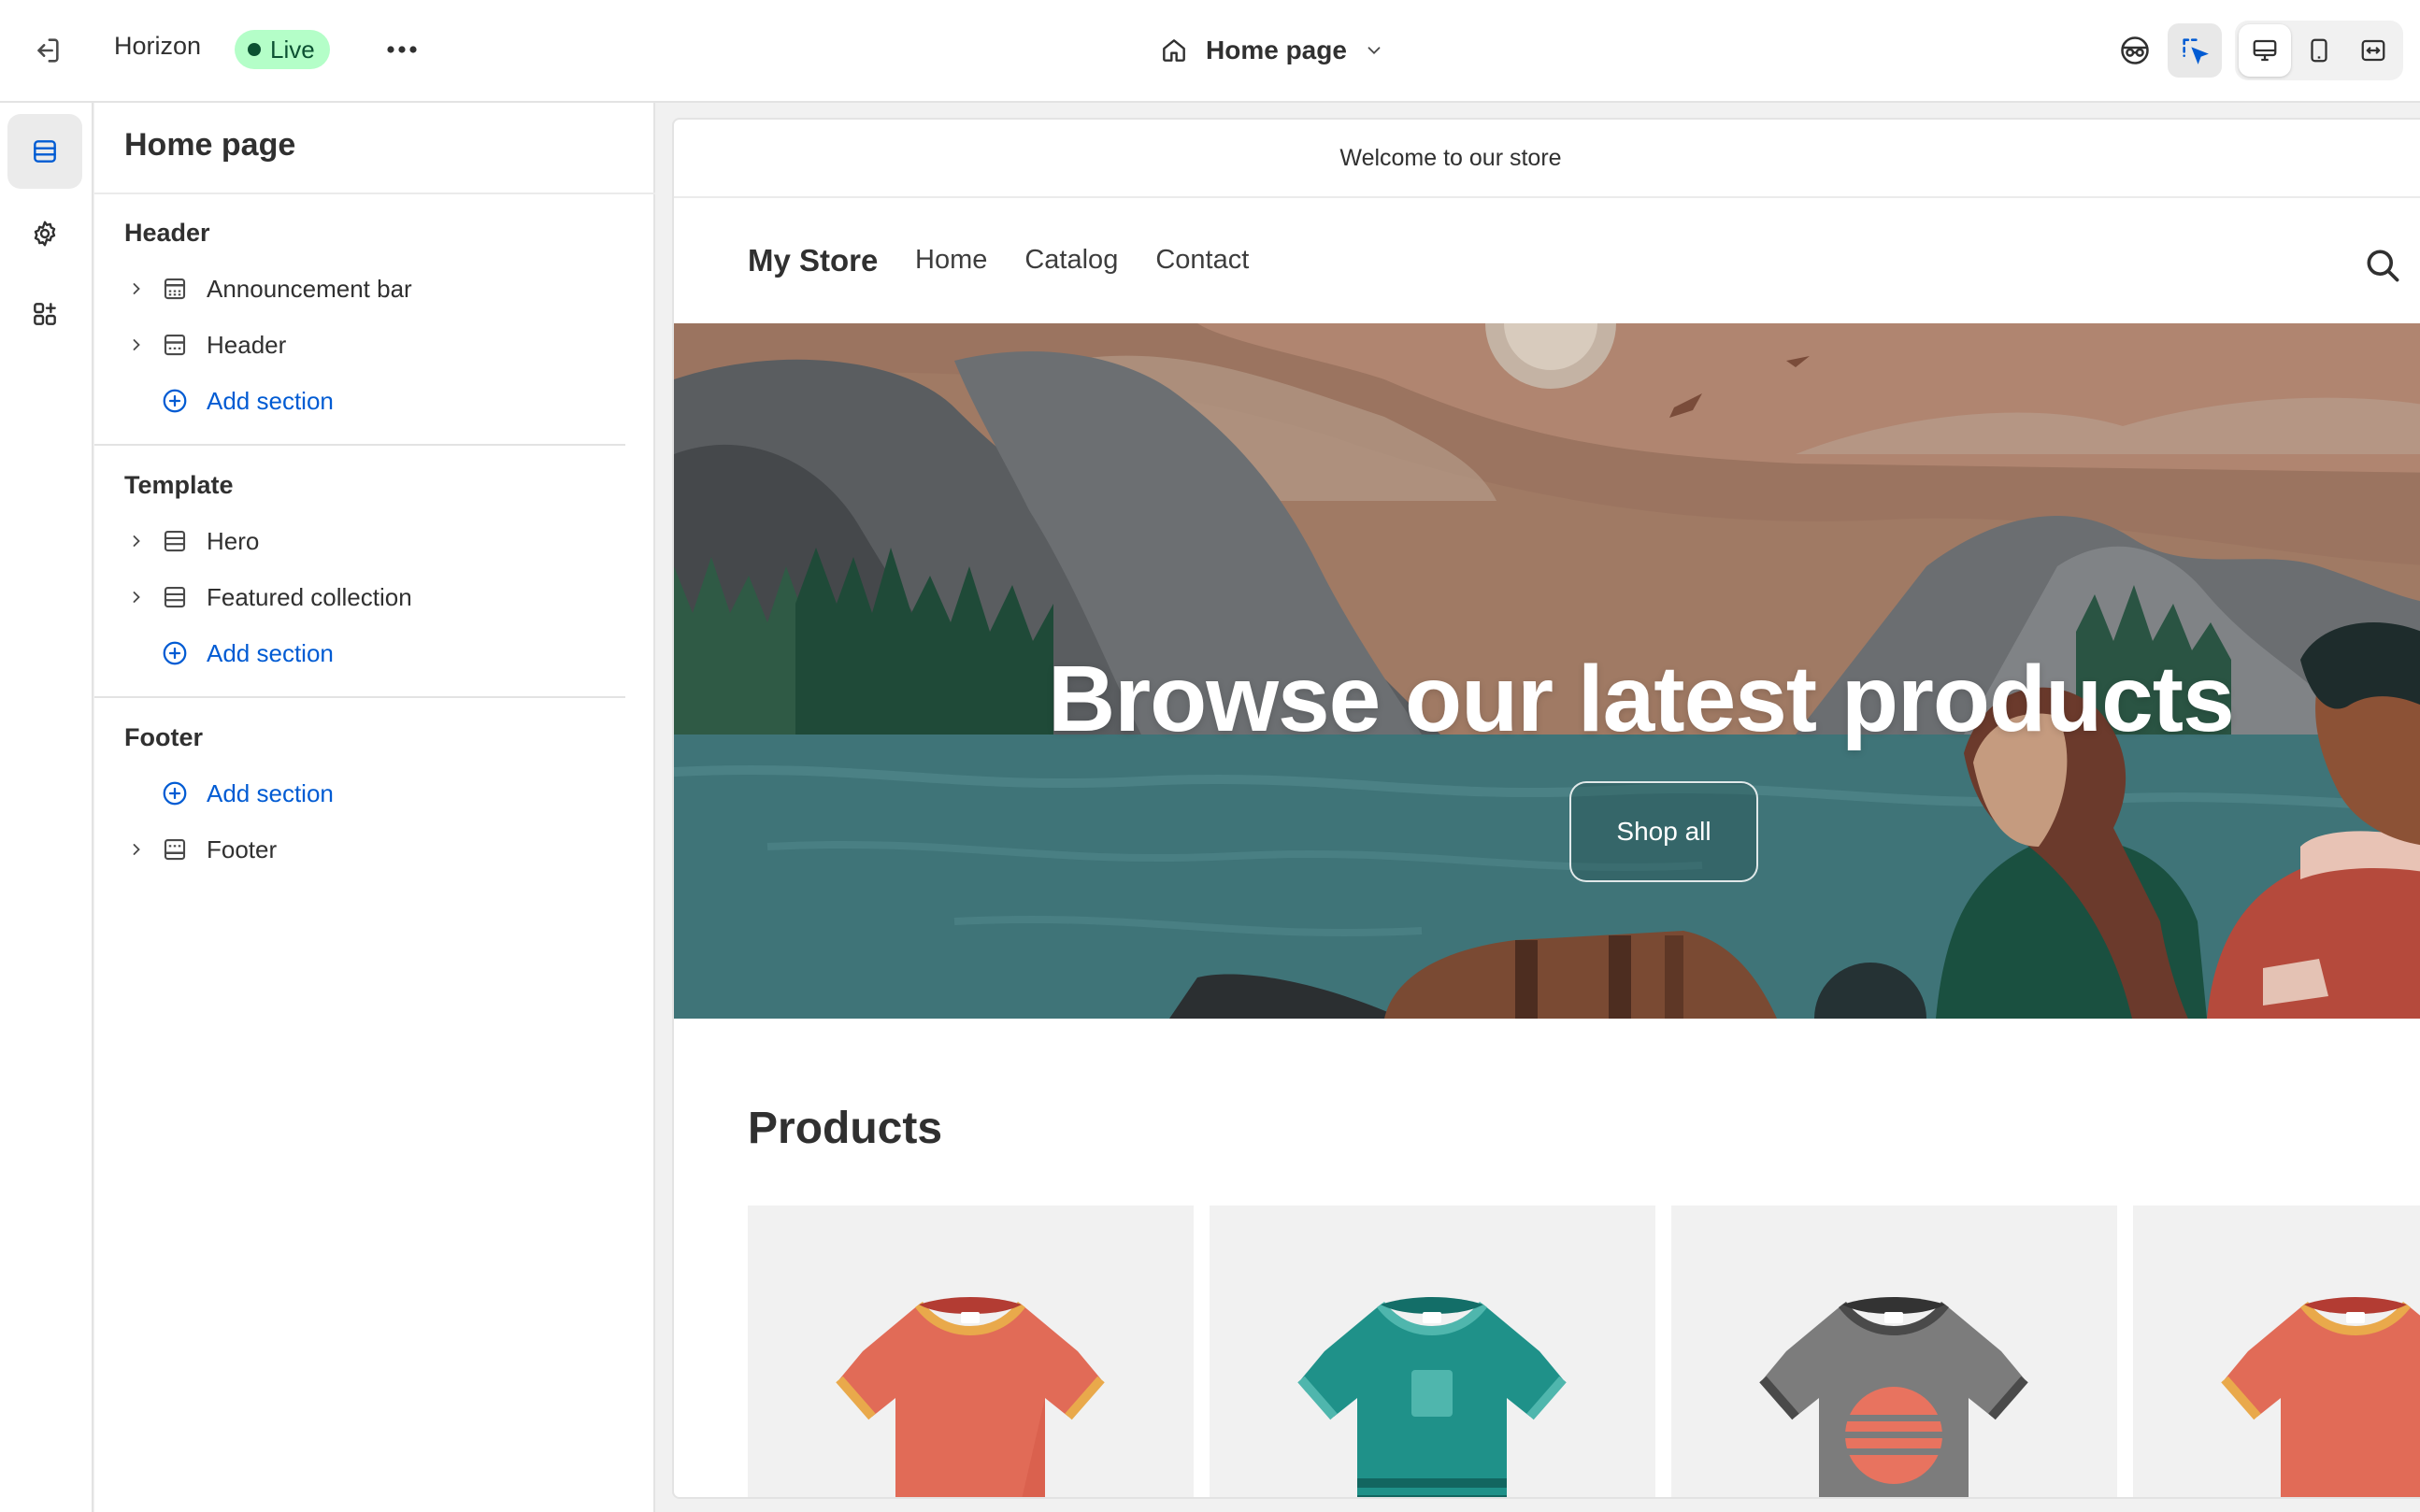 The image size is (2420, 1512). Describe the element at coordinates (378, 793) in the screenshot. I see `add-section-footer: Add section` at that location.